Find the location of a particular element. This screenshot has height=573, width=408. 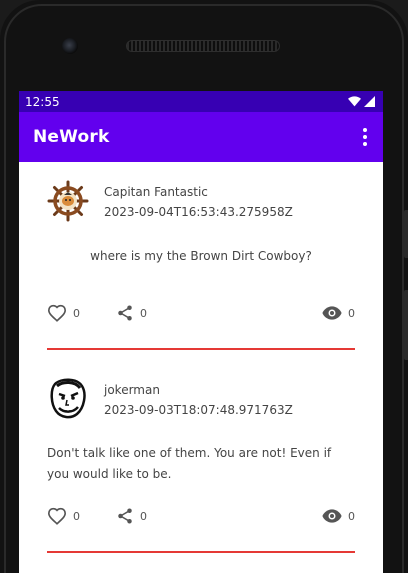

post-content: where is my the Brown Dirt Cowboy? is located at coordinates (201, 256).